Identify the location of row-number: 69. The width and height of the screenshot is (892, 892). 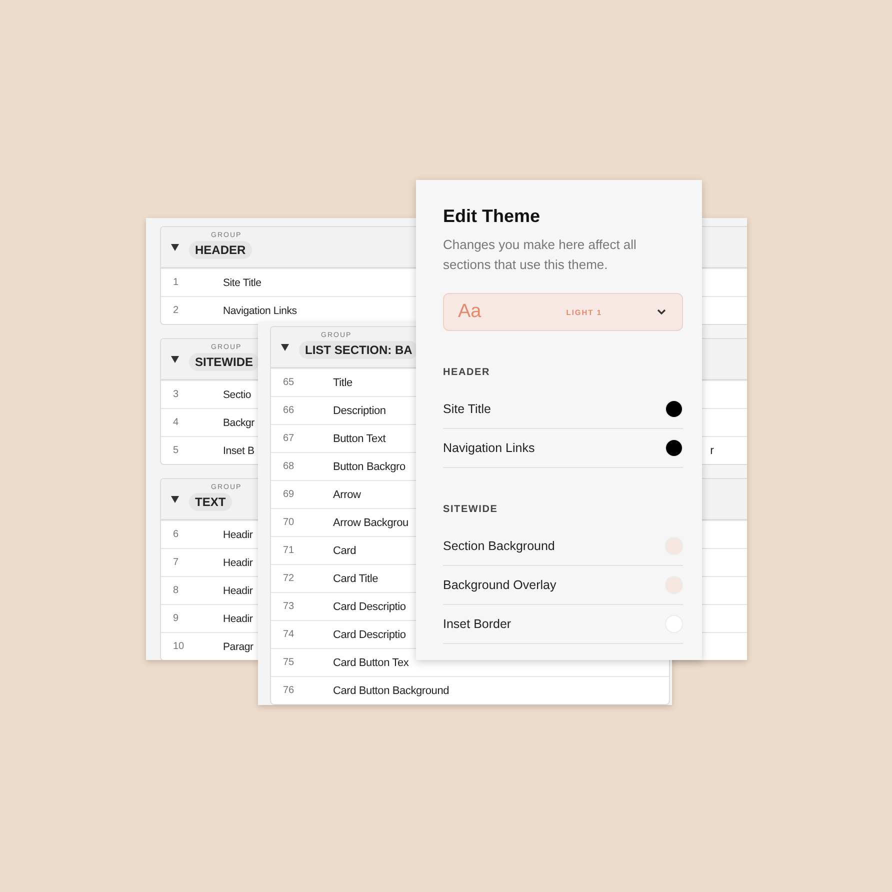
(289, 494).